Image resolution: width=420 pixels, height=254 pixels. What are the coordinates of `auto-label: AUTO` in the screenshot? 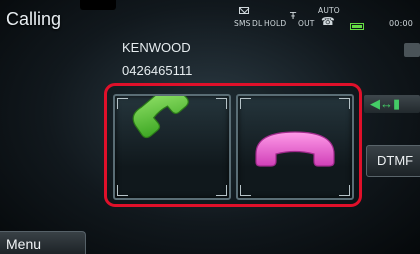 It's located at (329, 10).